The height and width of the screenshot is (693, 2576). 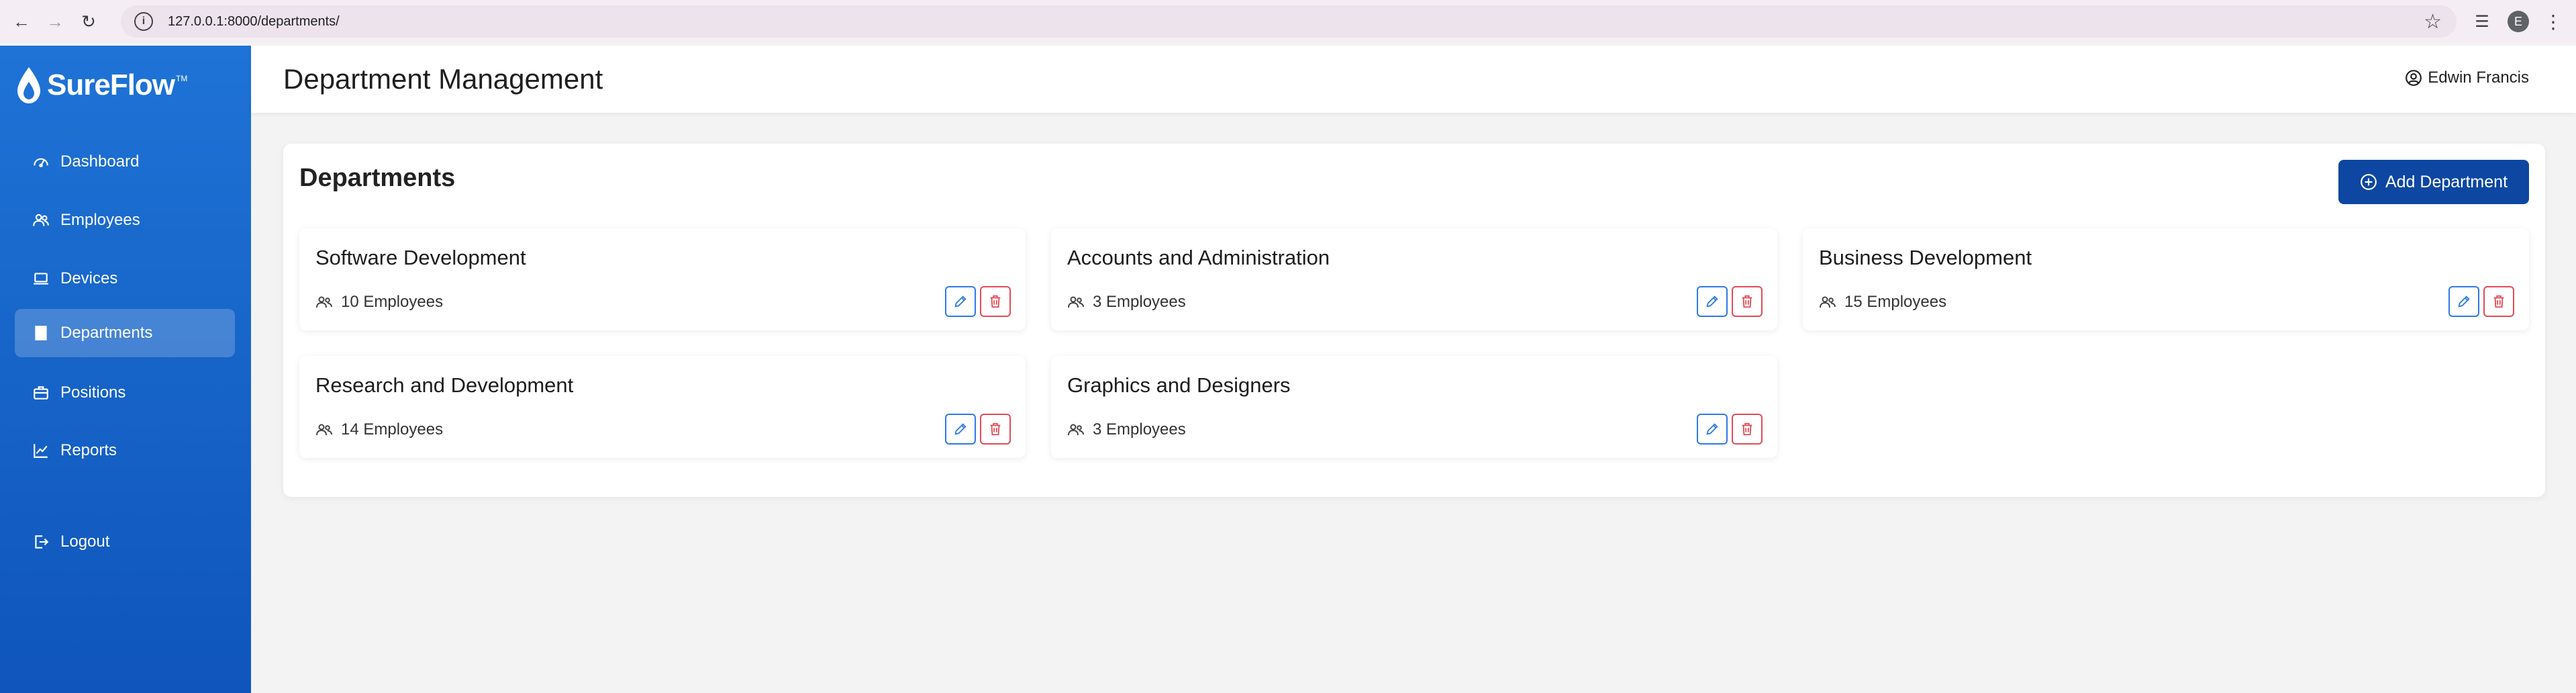 I want to click on logout-icon, so click(x=41, y=542).